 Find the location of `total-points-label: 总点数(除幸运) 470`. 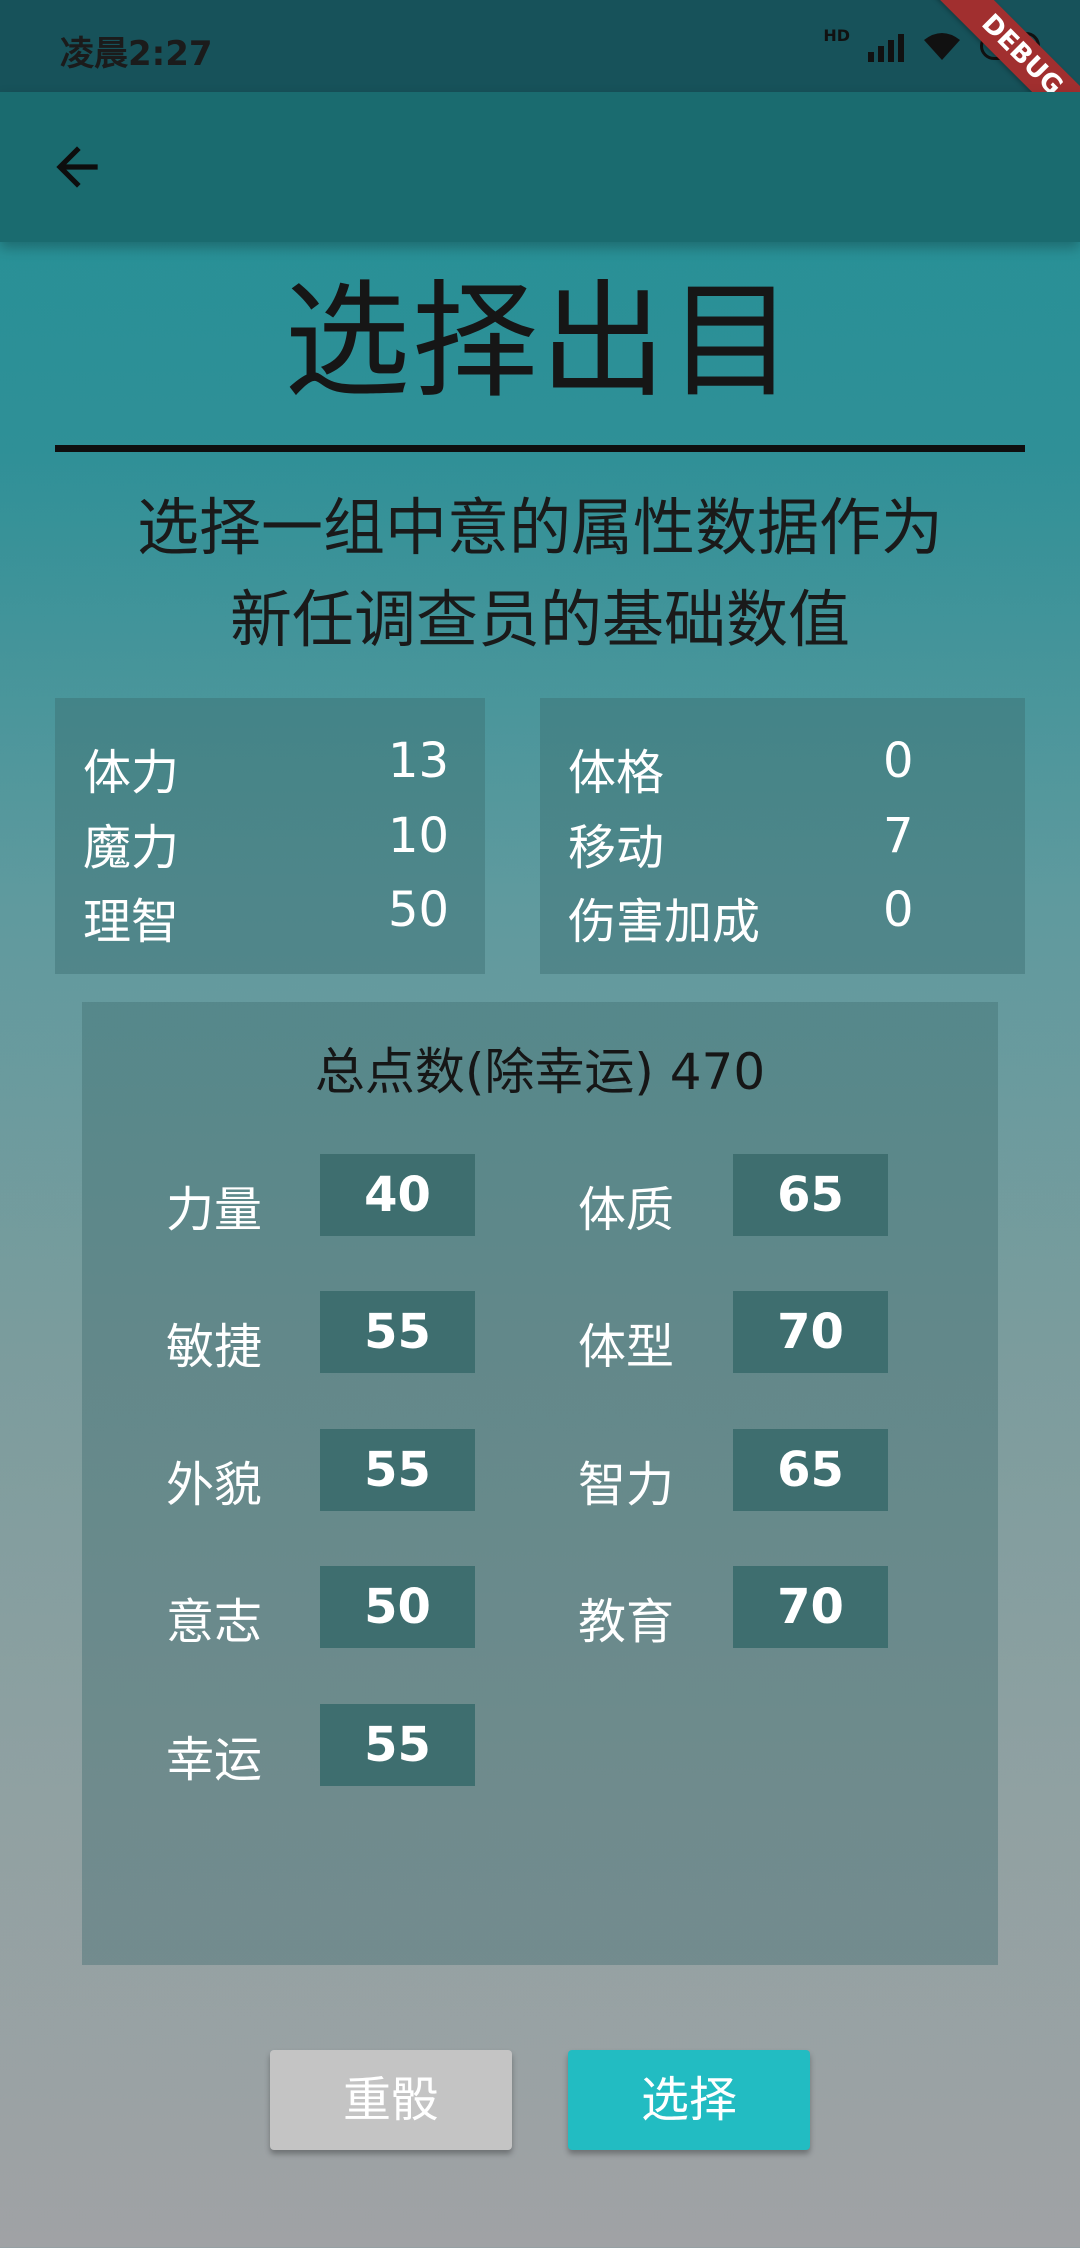

total-points-label: 总点数(除幸运) 470 is located at coordinates (540, 1072).